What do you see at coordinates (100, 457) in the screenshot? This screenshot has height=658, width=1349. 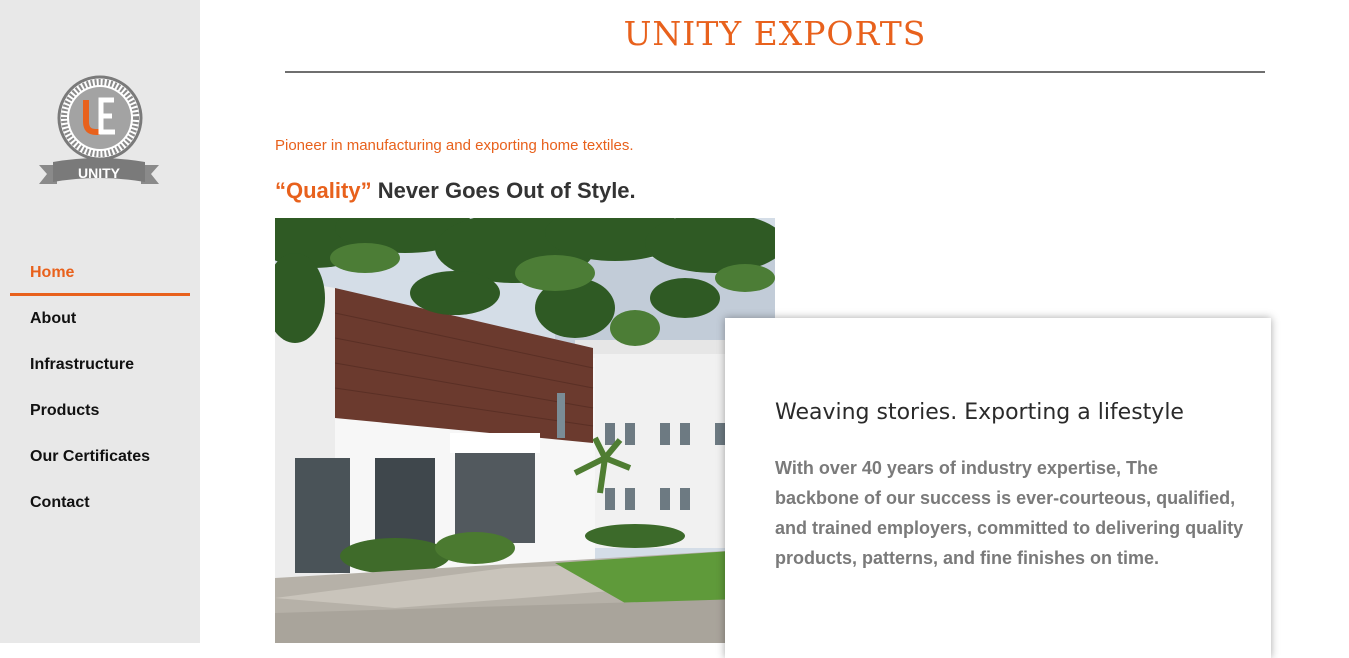 I see `nav-item-our-certificates: Our Certificates` at bounding box center [100, 457].